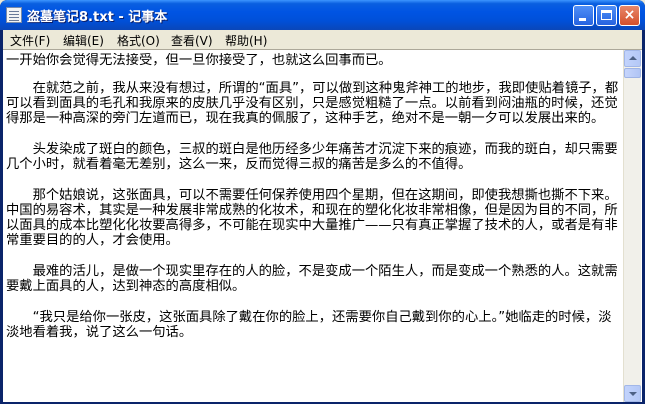  Describe the element at coordinates (246, 40) in the screenshot. I see `menu-help: 帮助(H)` at that location.